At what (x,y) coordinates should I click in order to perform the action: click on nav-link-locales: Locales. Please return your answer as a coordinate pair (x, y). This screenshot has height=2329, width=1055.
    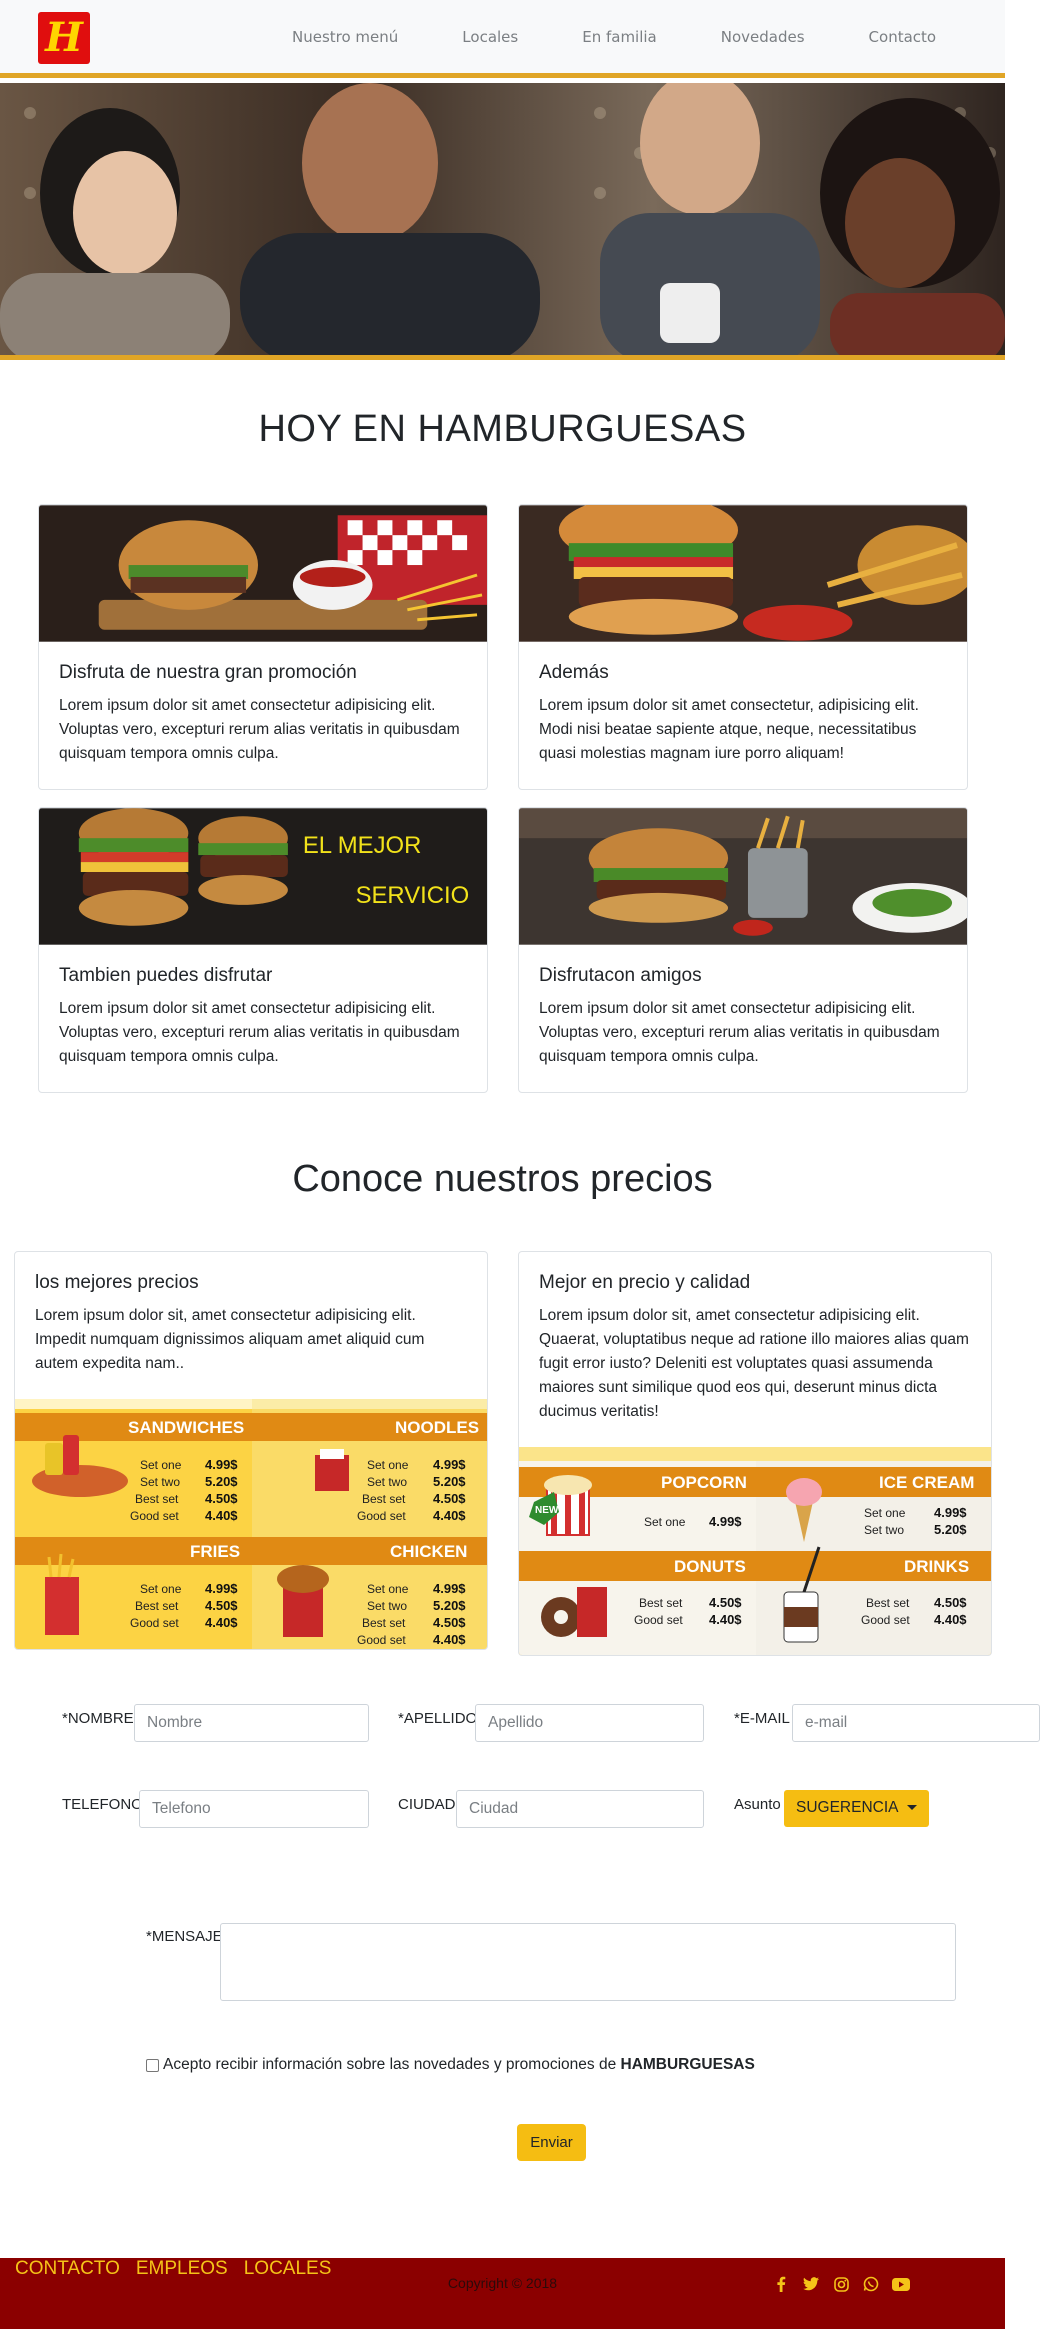
    Looking at the image, I should click on (490, 37).